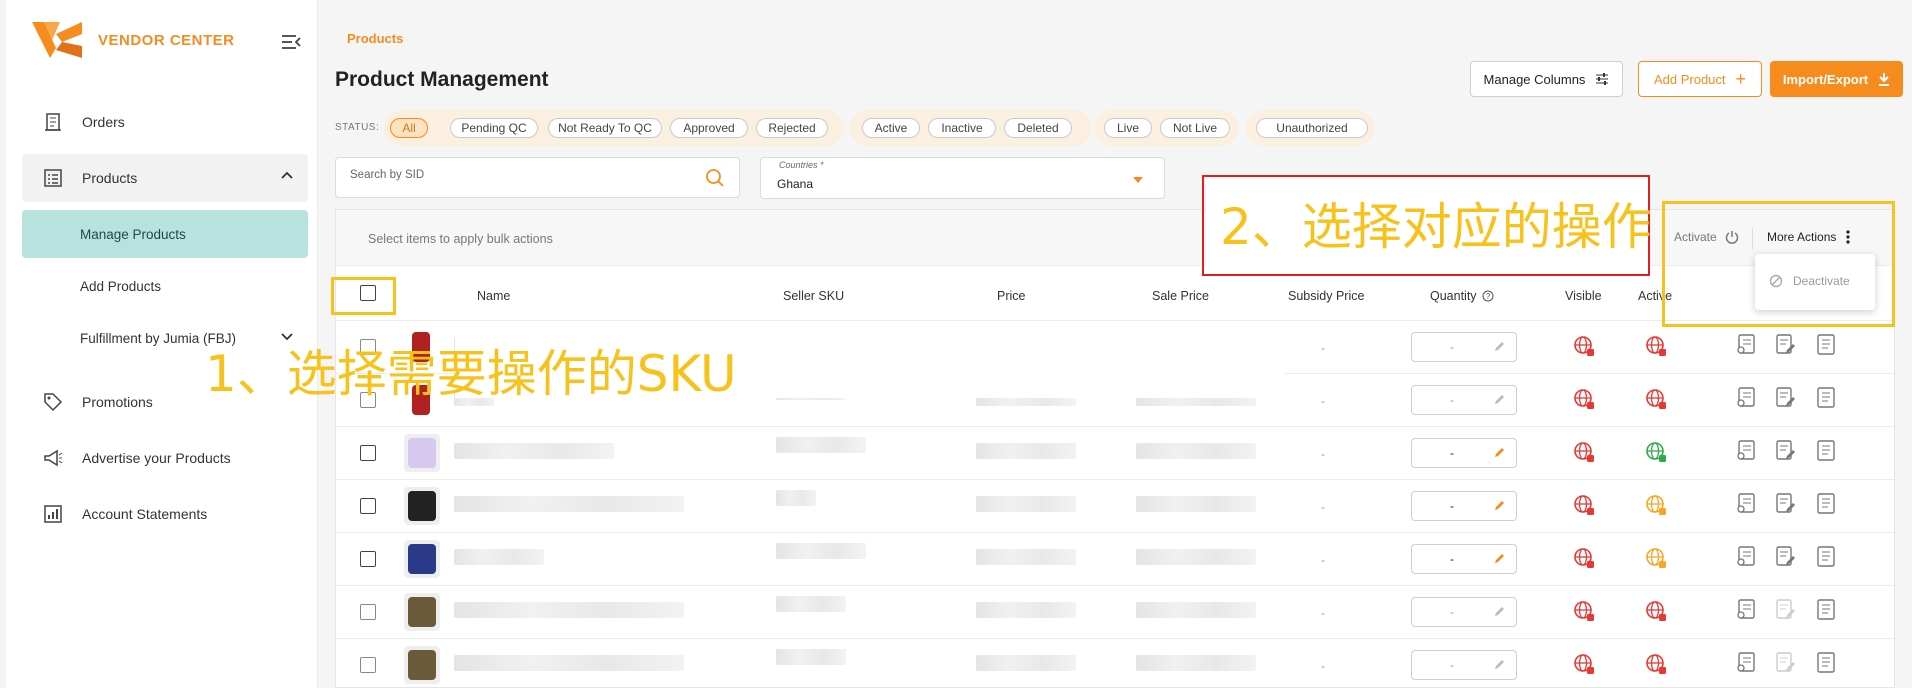 This screenshot has width=1912, height=688. What do you see at coordinates (1655, 296) in the screenshot?
I see `column-header-active: Active` at bounding box center [1655, 296].